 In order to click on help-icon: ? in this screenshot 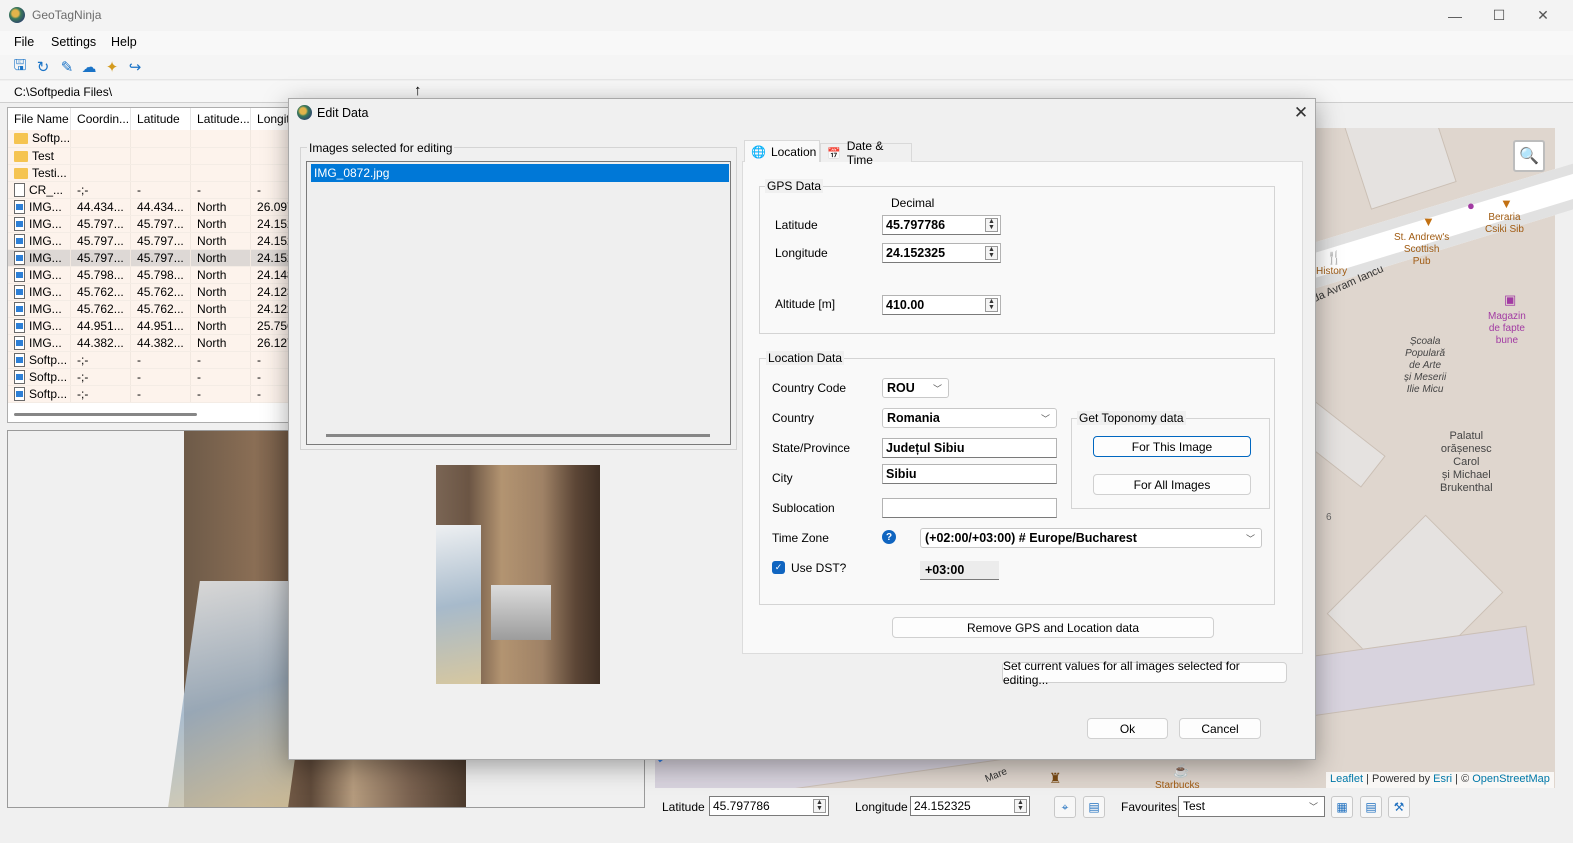, I will do `click(889, 537)`.